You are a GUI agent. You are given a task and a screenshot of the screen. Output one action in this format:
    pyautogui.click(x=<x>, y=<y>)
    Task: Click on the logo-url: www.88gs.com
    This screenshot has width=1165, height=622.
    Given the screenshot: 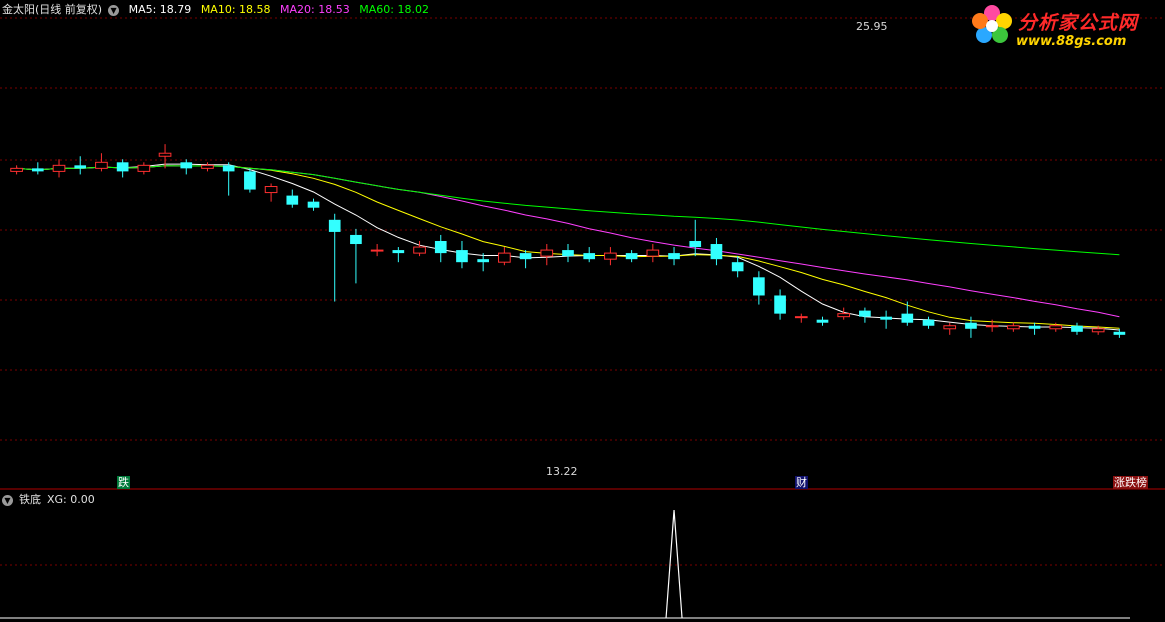 What is the action you would take?
    pyautogui.click(x=1071, y=41)
    